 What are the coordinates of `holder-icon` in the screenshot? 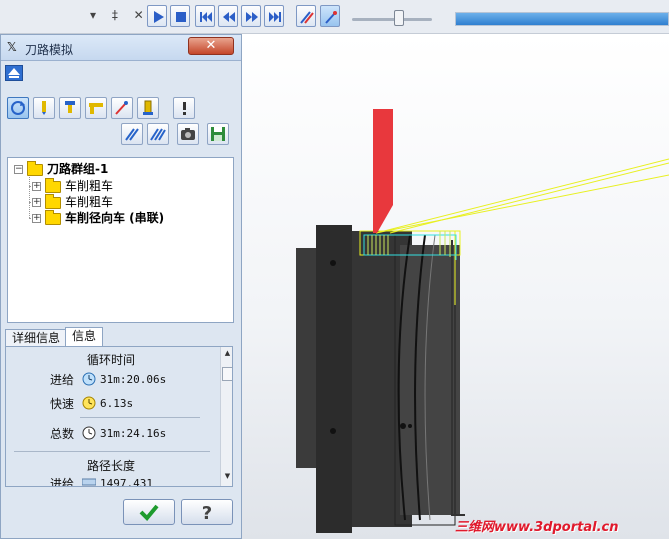 It's located at (70, 107).